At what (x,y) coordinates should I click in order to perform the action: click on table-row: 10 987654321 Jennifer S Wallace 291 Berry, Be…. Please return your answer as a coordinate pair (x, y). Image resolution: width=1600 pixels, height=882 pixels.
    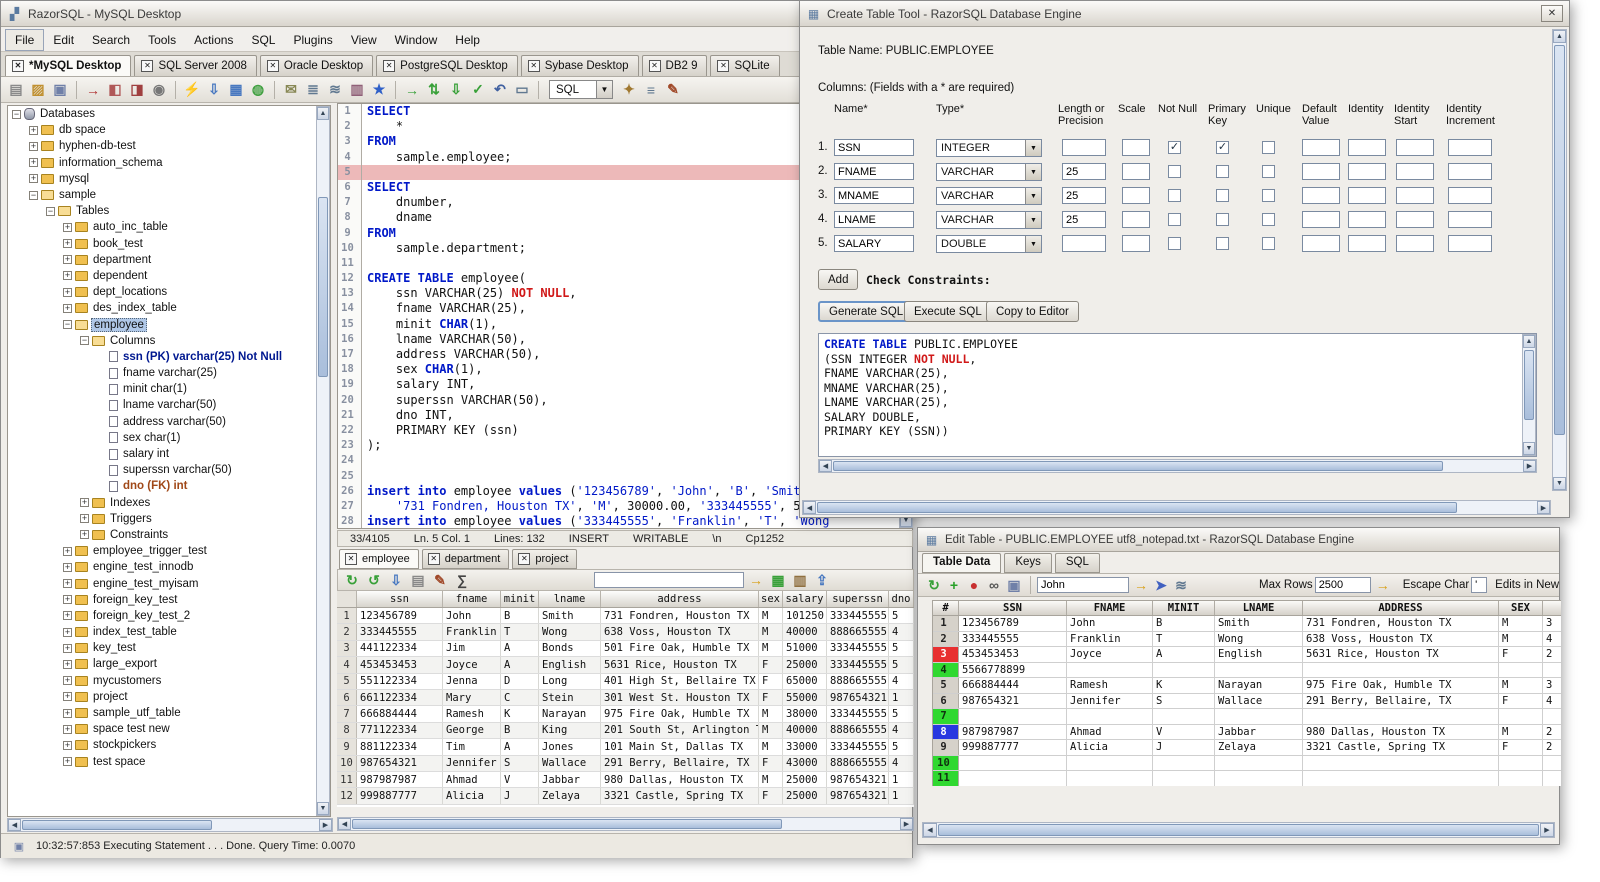
    Looking at the image, I should click on (625, 763).